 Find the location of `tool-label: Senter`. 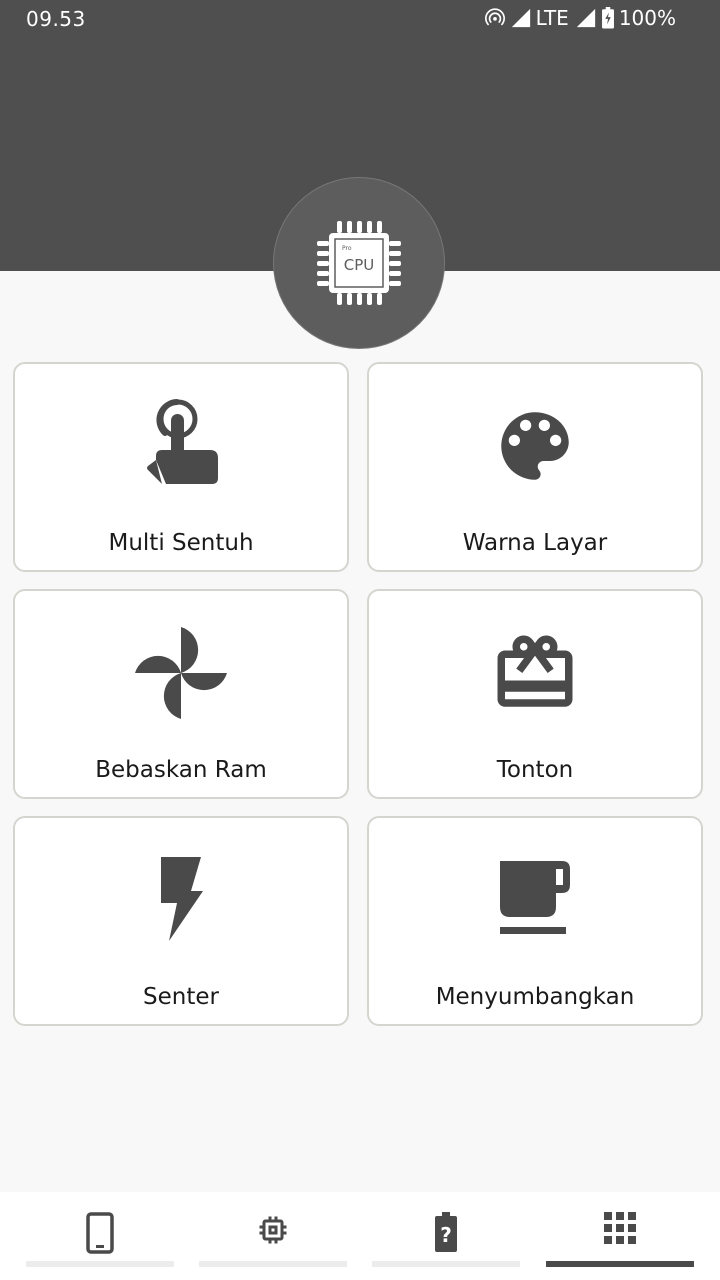

tool-label: Senter is located at coordinates (181, 997).